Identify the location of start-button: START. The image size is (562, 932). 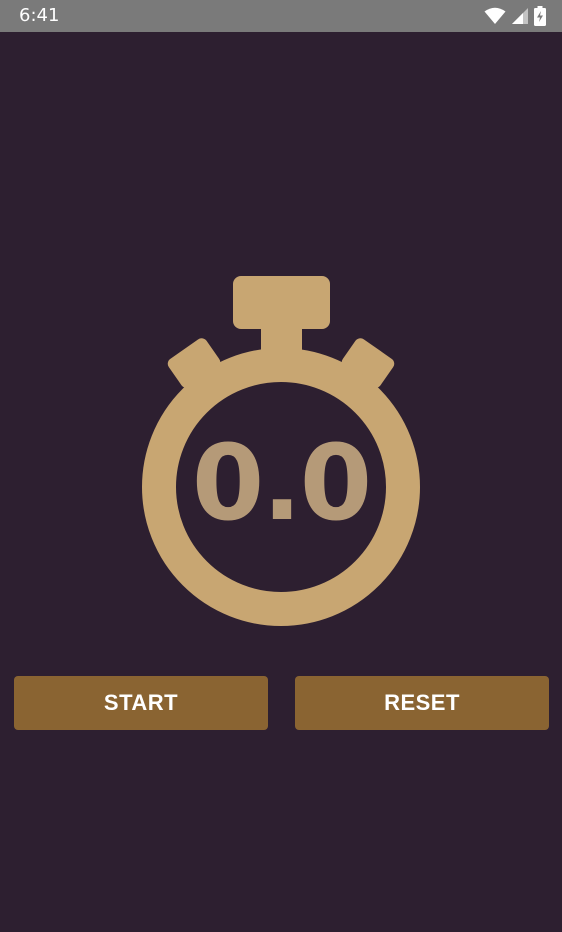
(141, 703).